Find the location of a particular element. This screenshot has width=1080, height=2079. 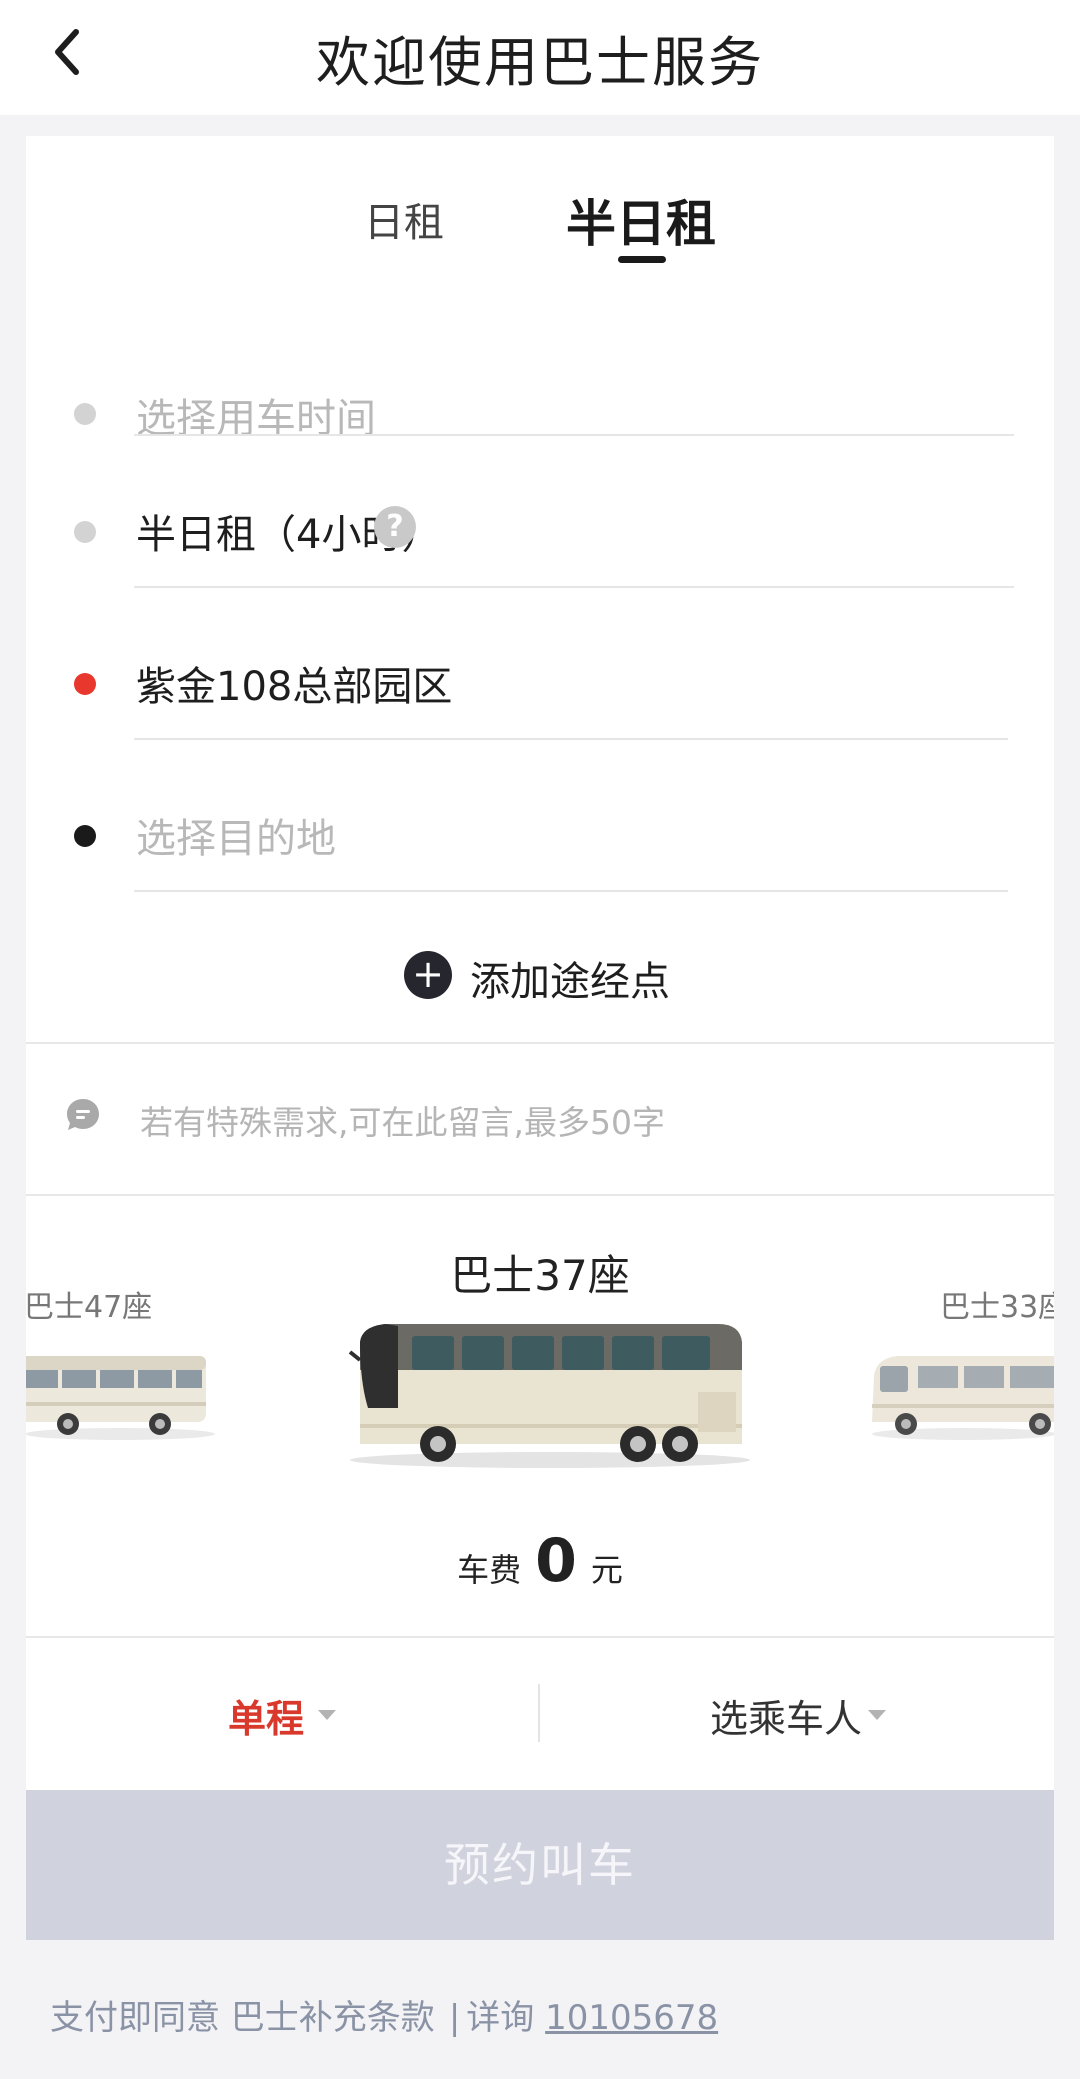

rental-dot-icon is located at coordinates (85, 532).